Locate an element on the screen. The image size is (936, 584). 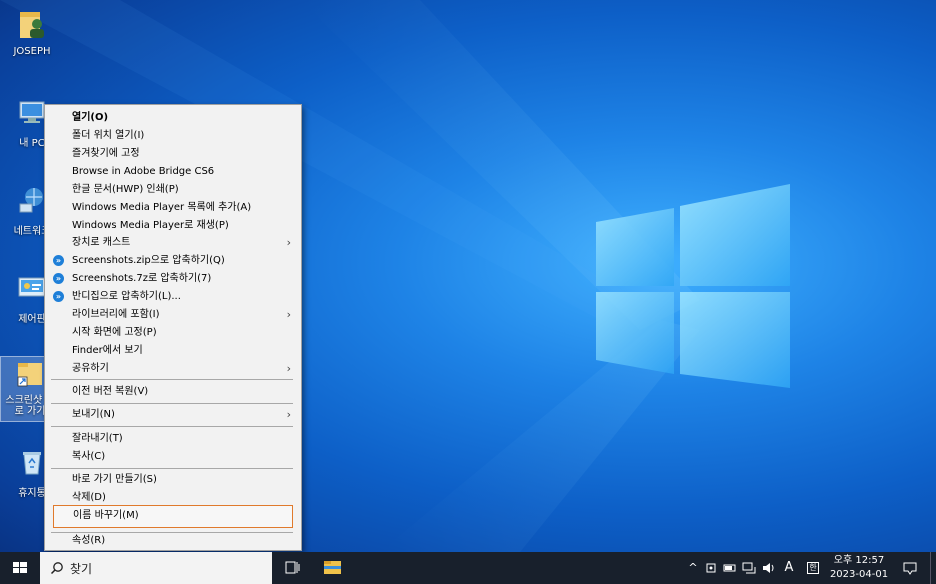
system-clock: 오후 12:57 2023-04-01 is located at coordinates (859, 568).